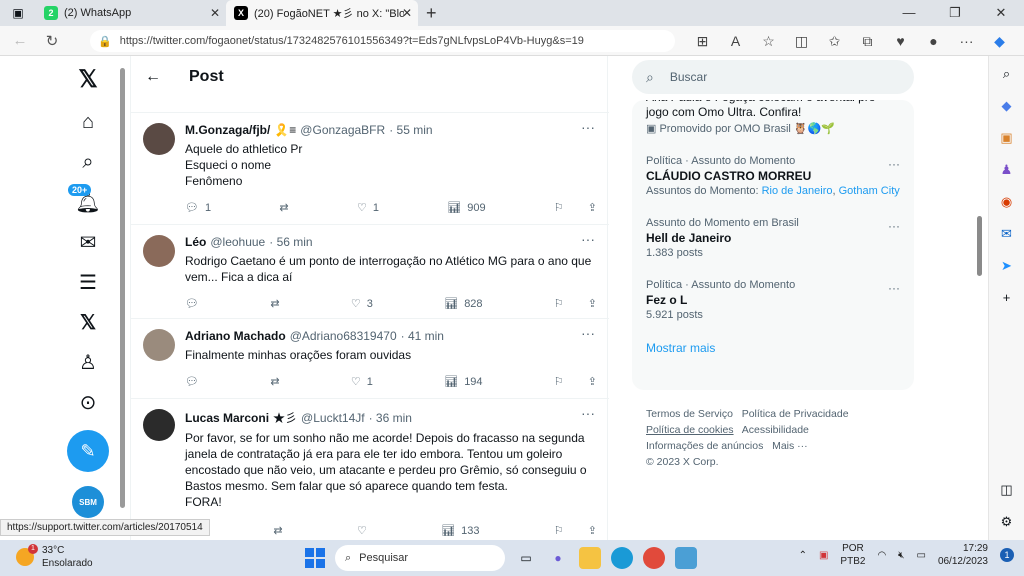 This screenshot has width=1024, height=576. I want to click on profile-icon: ♙, so click(88, 362).